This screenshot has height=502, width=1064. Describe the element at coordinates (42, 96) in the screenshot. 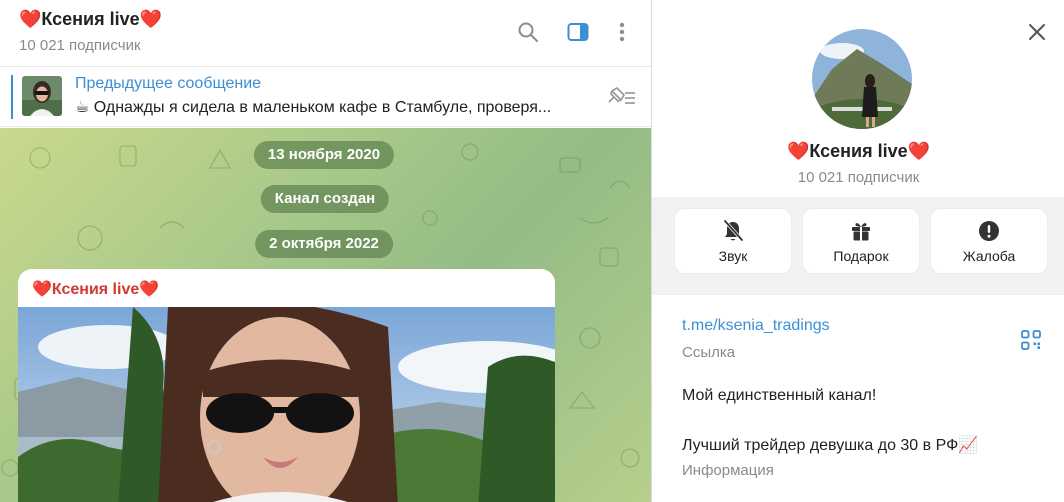

I see `pinned-thumbnail` at that location.